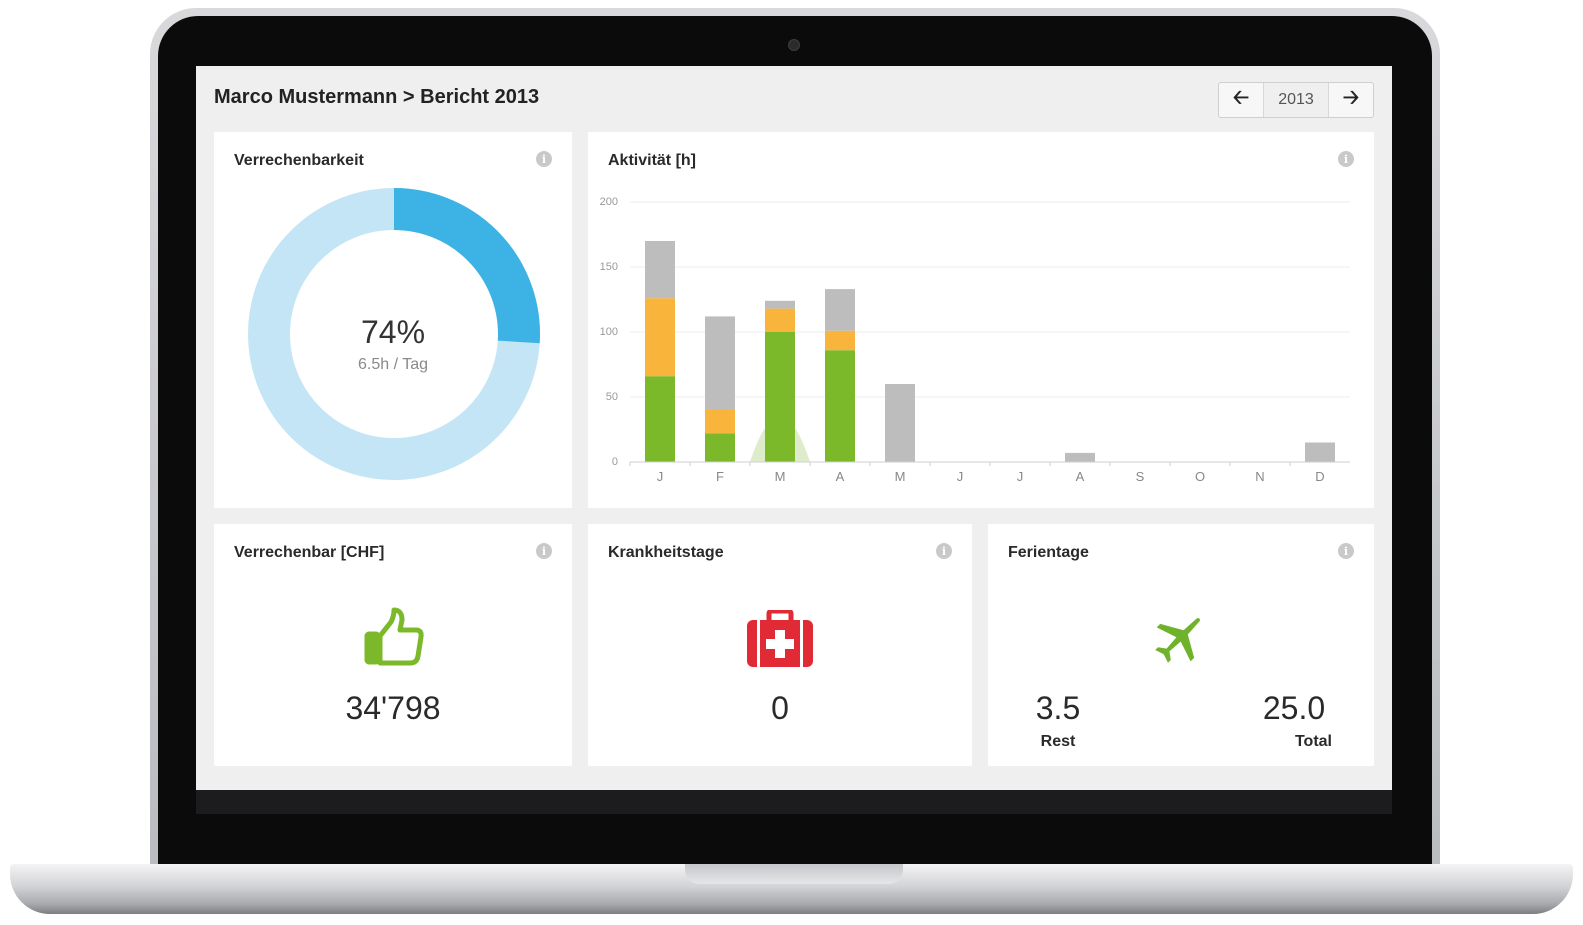  I want to click on year-navigator: 🡠 2013 🡢, so click(1296, 100).